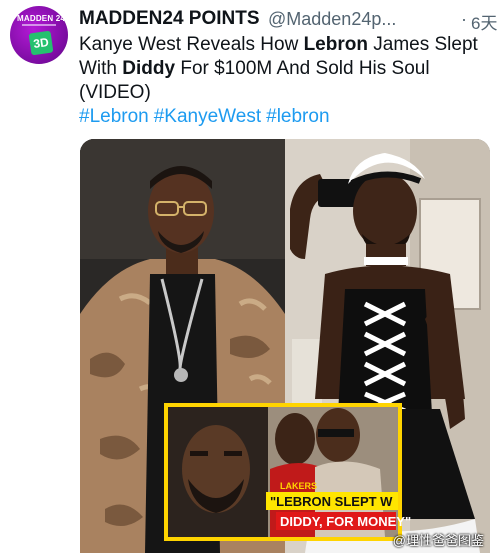 This screenshot has width=500, height=553. I want to click on jersey-text: LAKERS, so click(298, 486).